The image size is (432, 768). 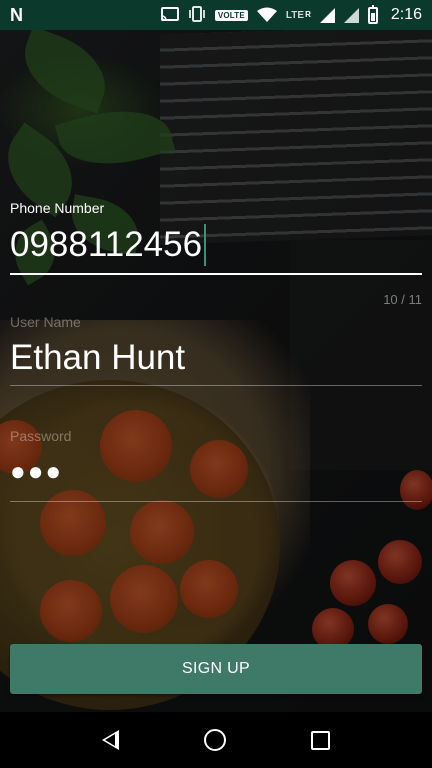 What do you see at coordinates (111, 740) in the screenshot?
I see `back-icon` at bounding box center [111, 740].